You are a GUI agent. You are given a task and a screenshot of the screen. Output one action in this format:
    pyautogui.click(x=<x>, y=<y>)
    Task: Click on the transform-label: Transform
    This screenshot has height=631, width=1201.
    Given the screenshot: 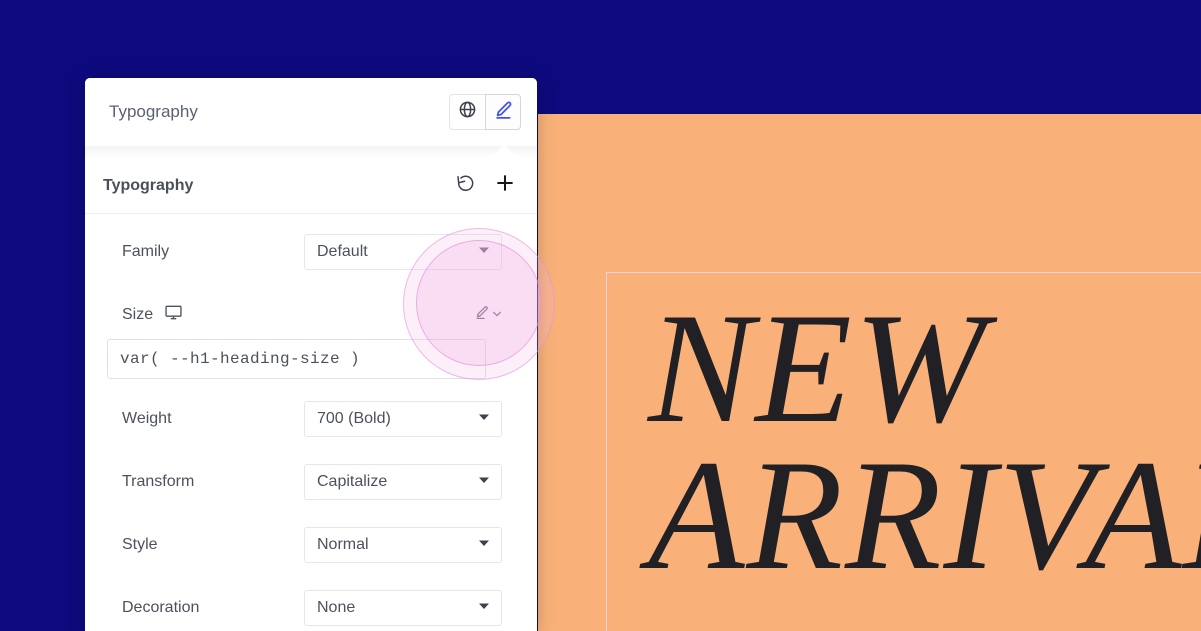 What is the action you would take?
    pyautogui.click(x=158, y=481)
    